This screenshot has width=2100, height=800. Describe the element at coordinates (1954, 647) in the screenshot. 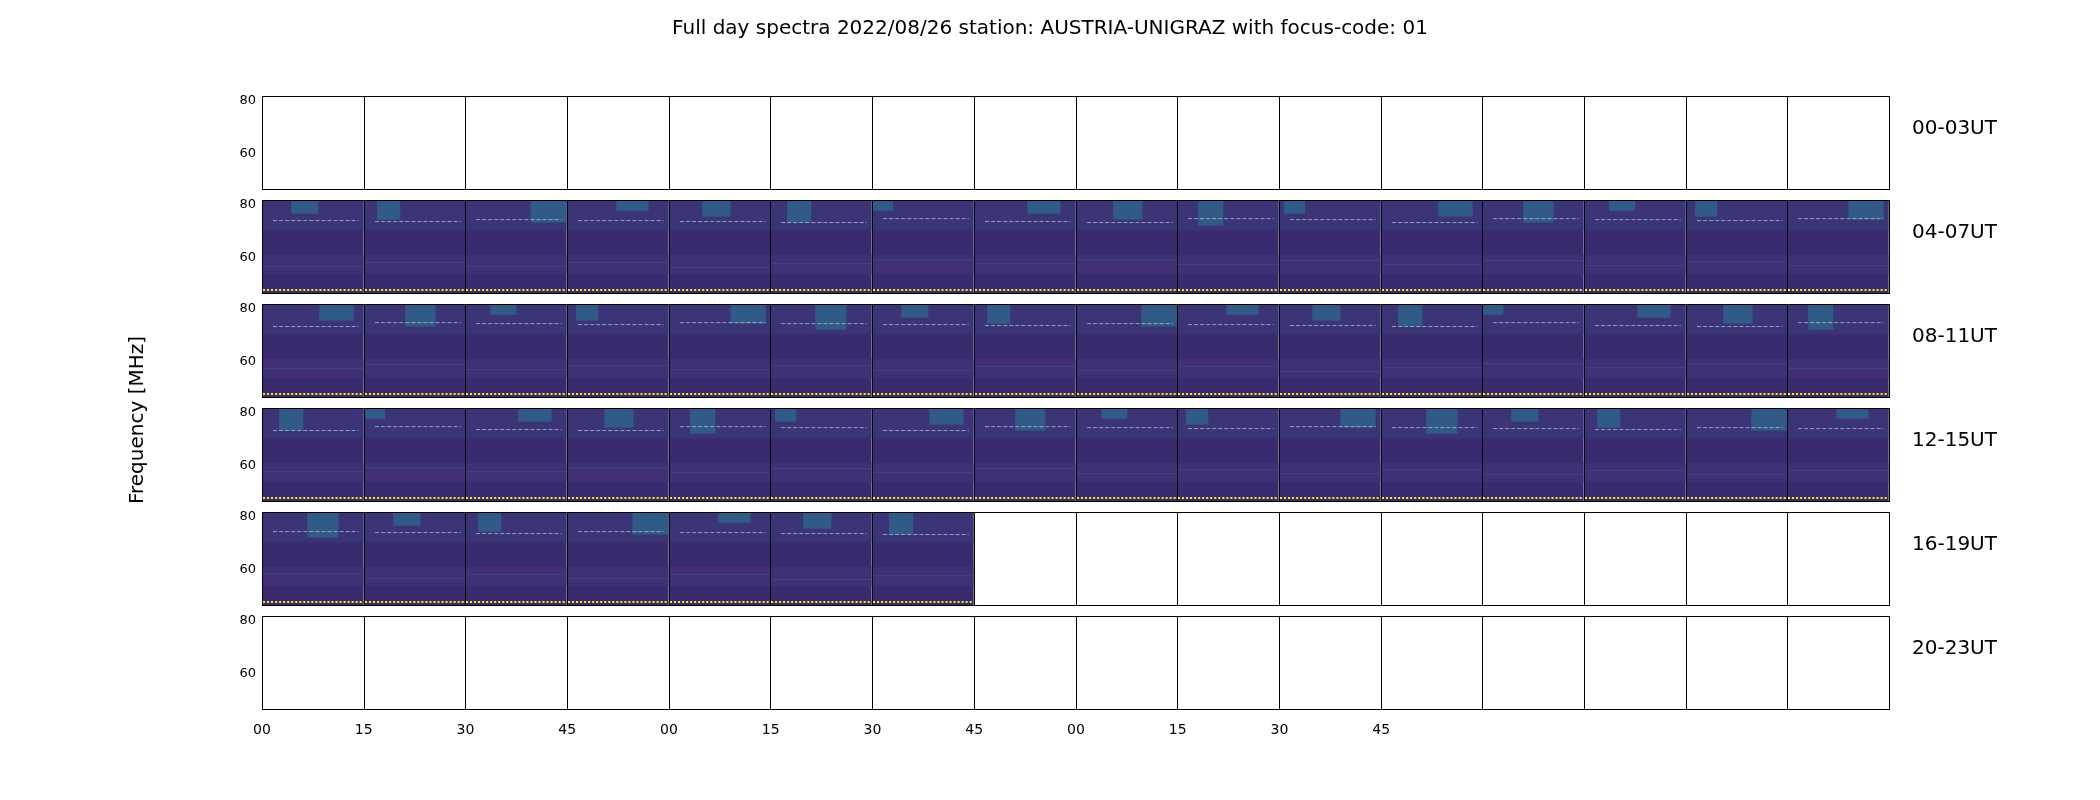

I see `row-time-label: 20-23UT` at that location.